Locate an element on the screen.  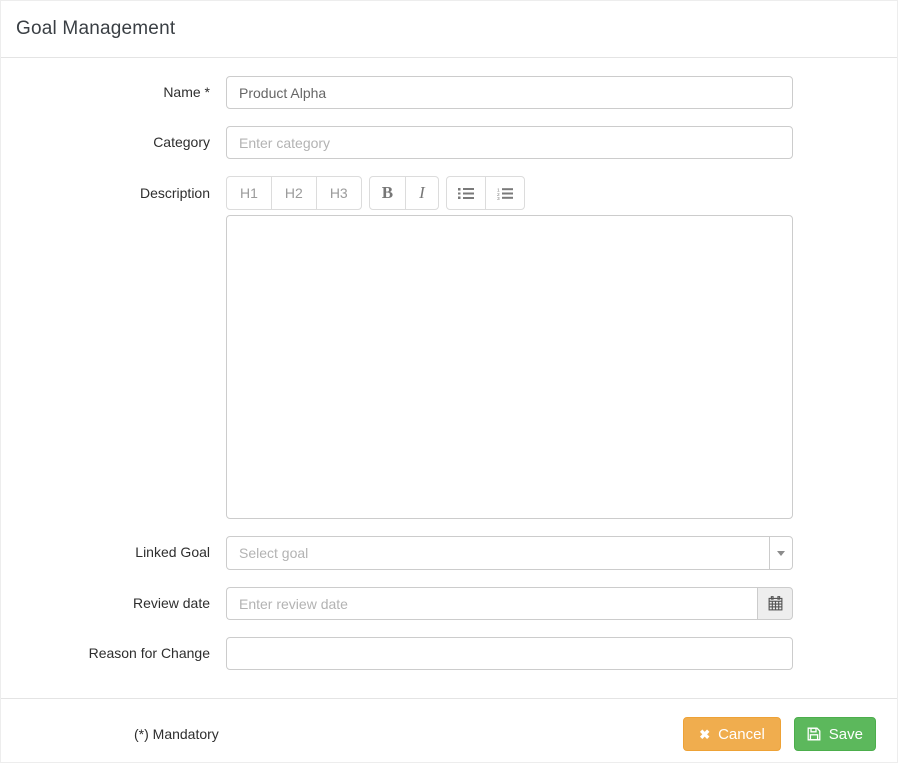
list-ul-icon is located at coordinates (465, 193).